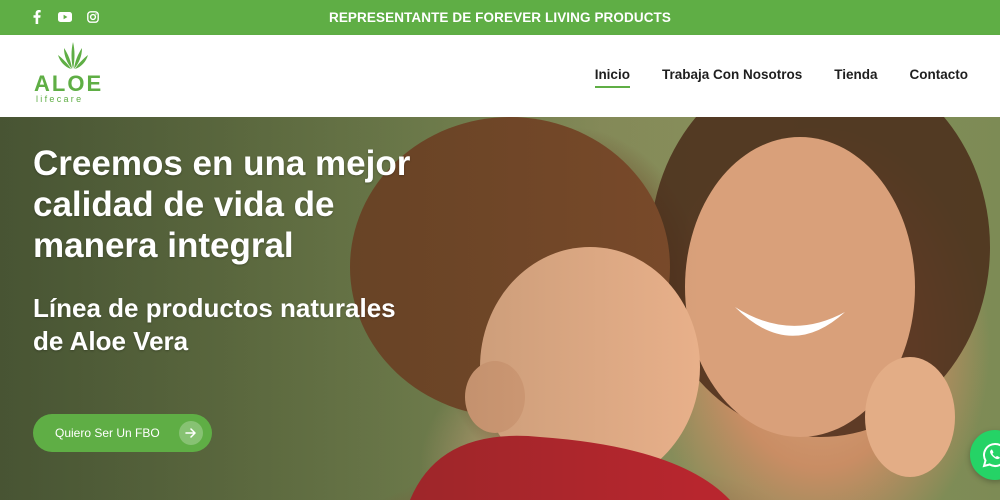  I want to click on site-logo: ALOE lifecare, so click(74, 73).